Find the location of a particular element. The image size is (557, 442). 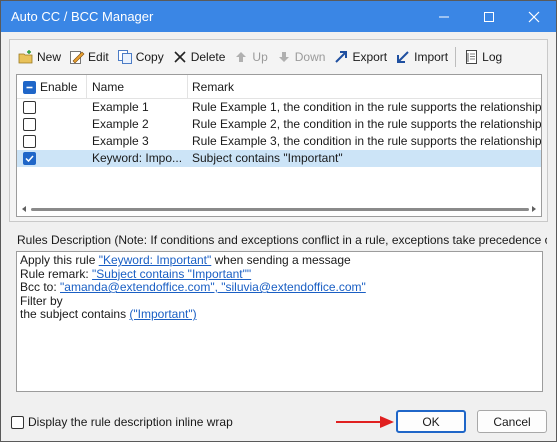

inline-wrap-label: Display the rule description inline wrap is located at coordinates (130, 422).